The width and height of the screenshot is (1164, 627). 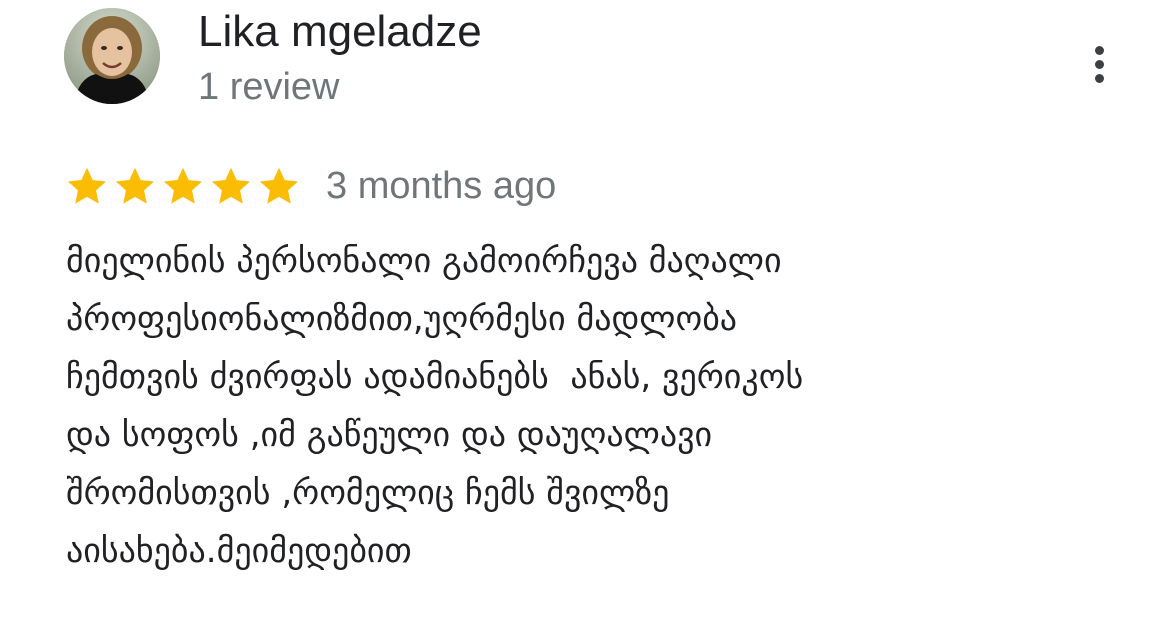 I want to click on profile-photo-icon, so click(x=112, y=56).